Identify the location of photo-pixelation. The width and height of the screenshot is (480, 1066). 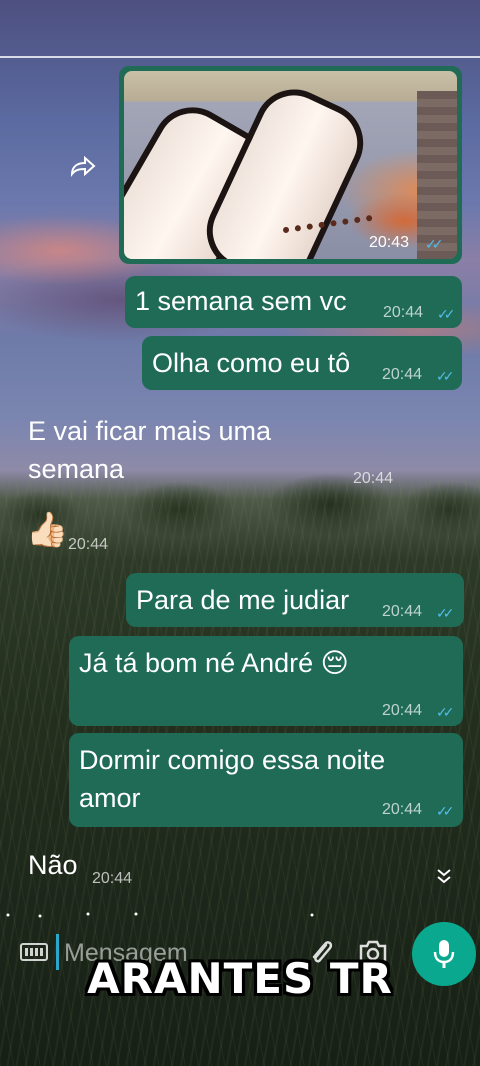
(437, 175).